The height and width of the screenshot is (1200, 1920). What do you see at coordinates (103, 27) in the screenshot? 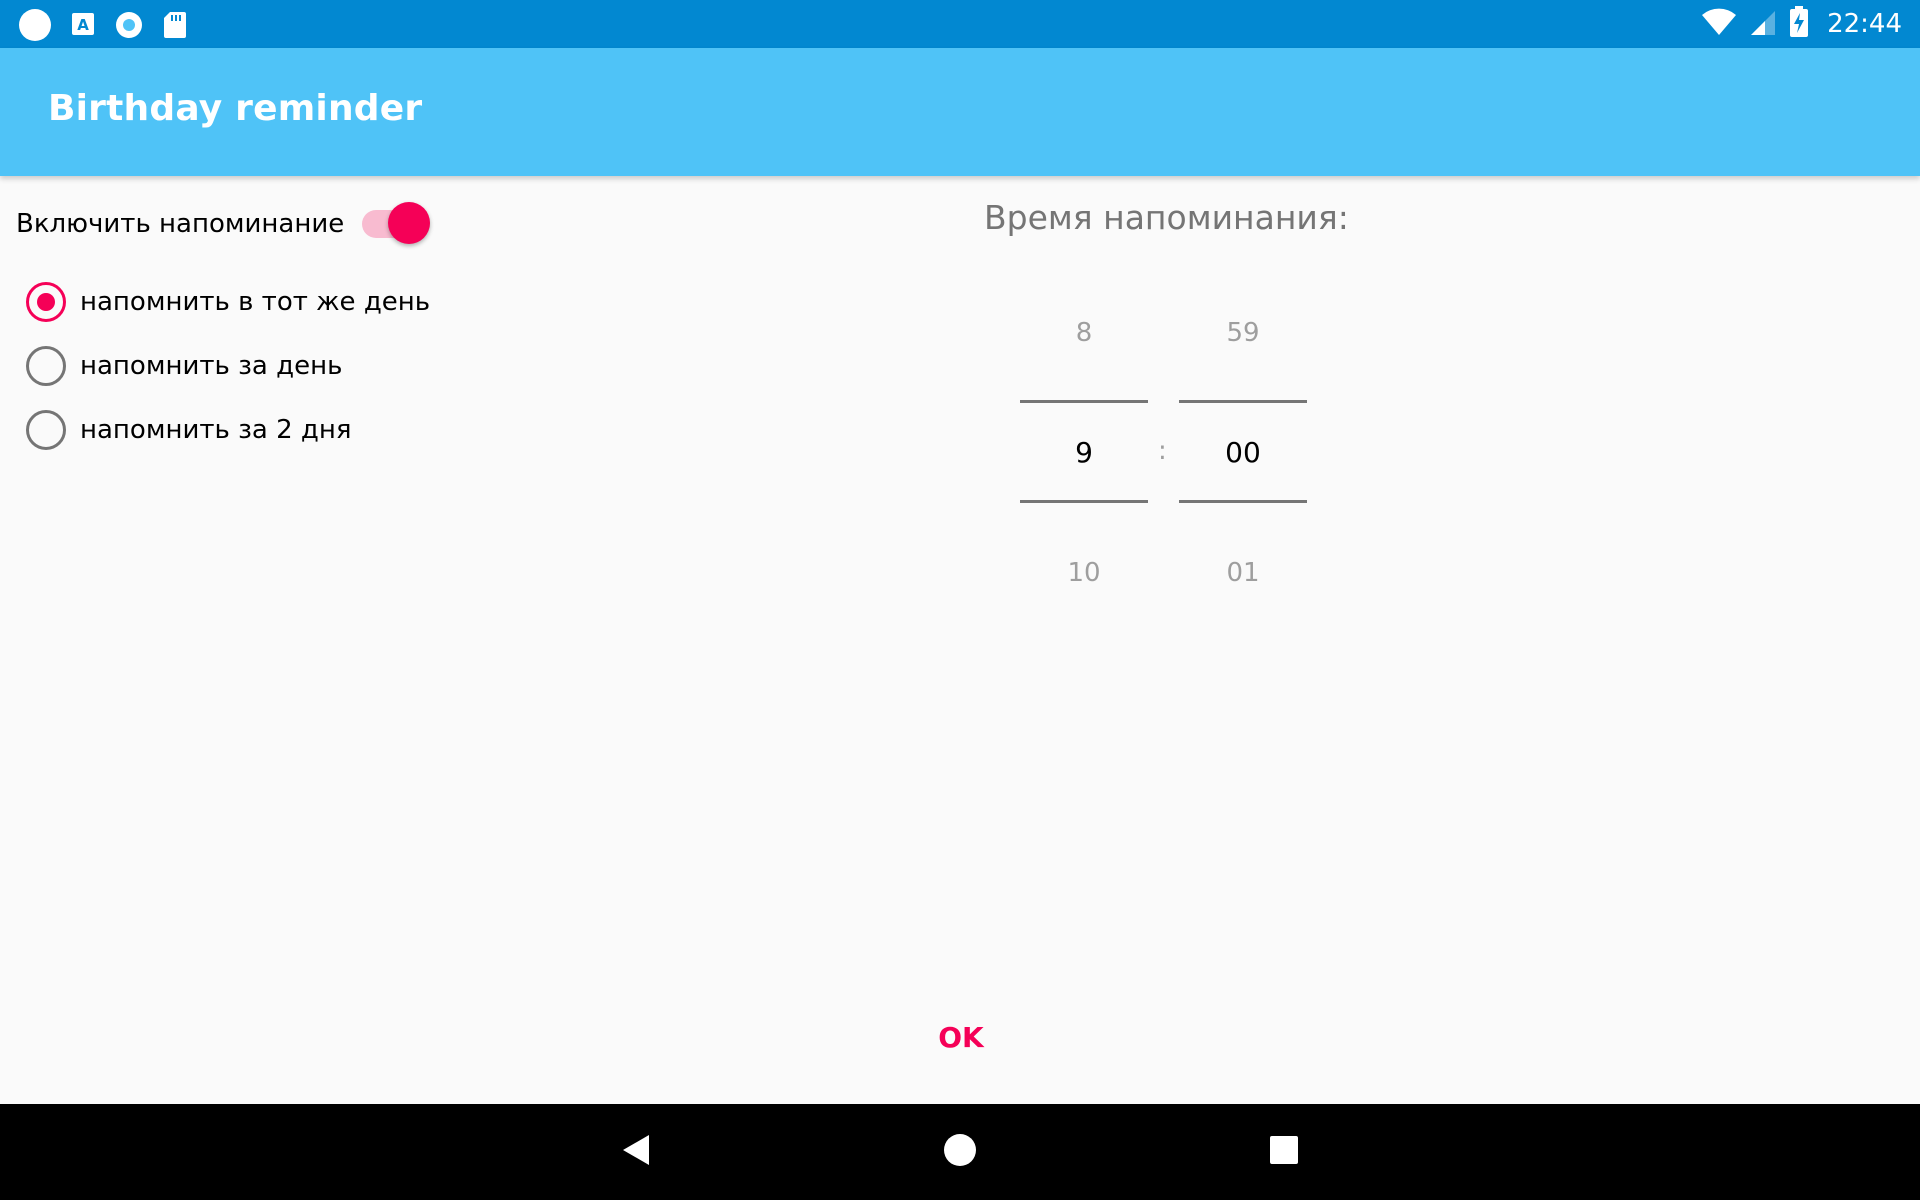
I see `notification-icons: A` at bounding box center [103, 27].